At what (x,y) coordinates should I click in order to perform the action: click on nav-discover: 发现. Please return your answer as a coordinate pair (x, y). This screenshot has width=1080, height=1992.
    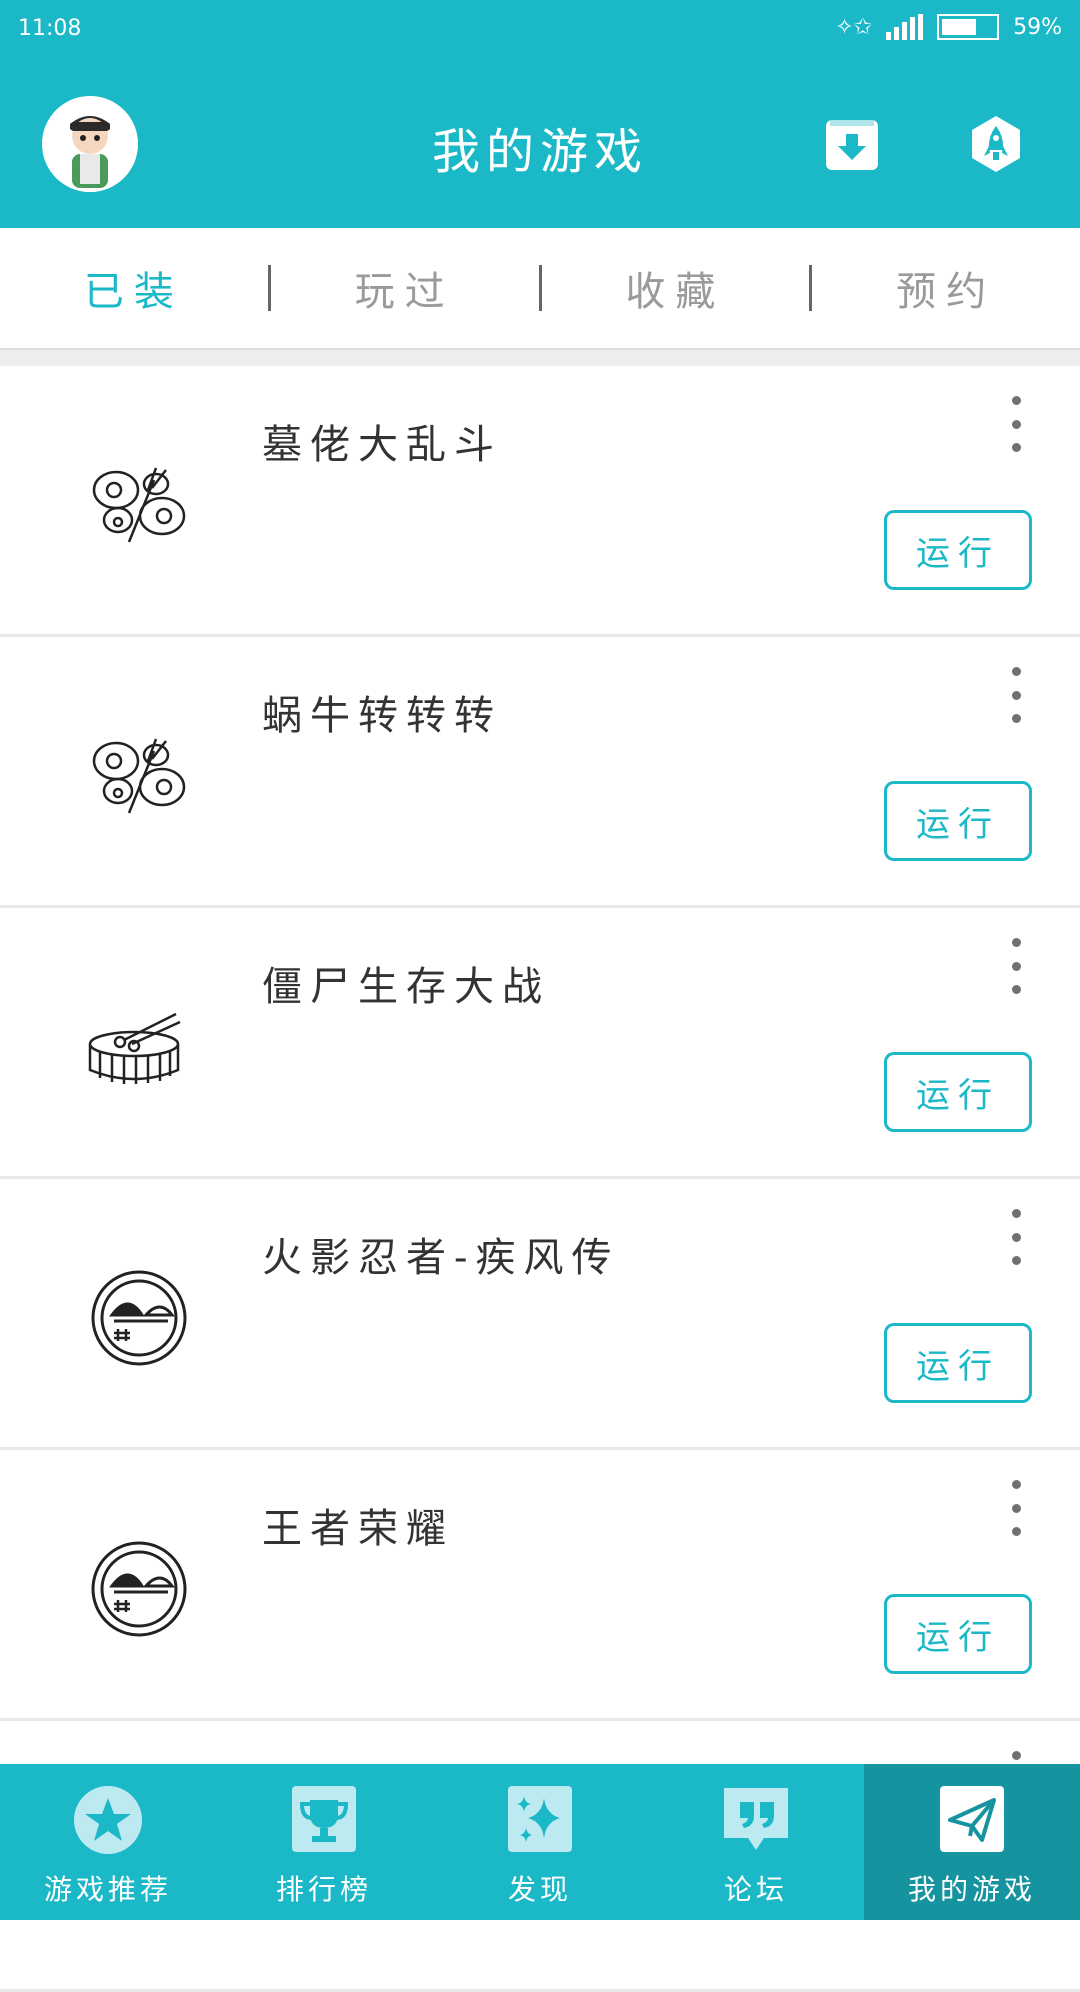
    Looking at the image, I should click on (540, 1842).